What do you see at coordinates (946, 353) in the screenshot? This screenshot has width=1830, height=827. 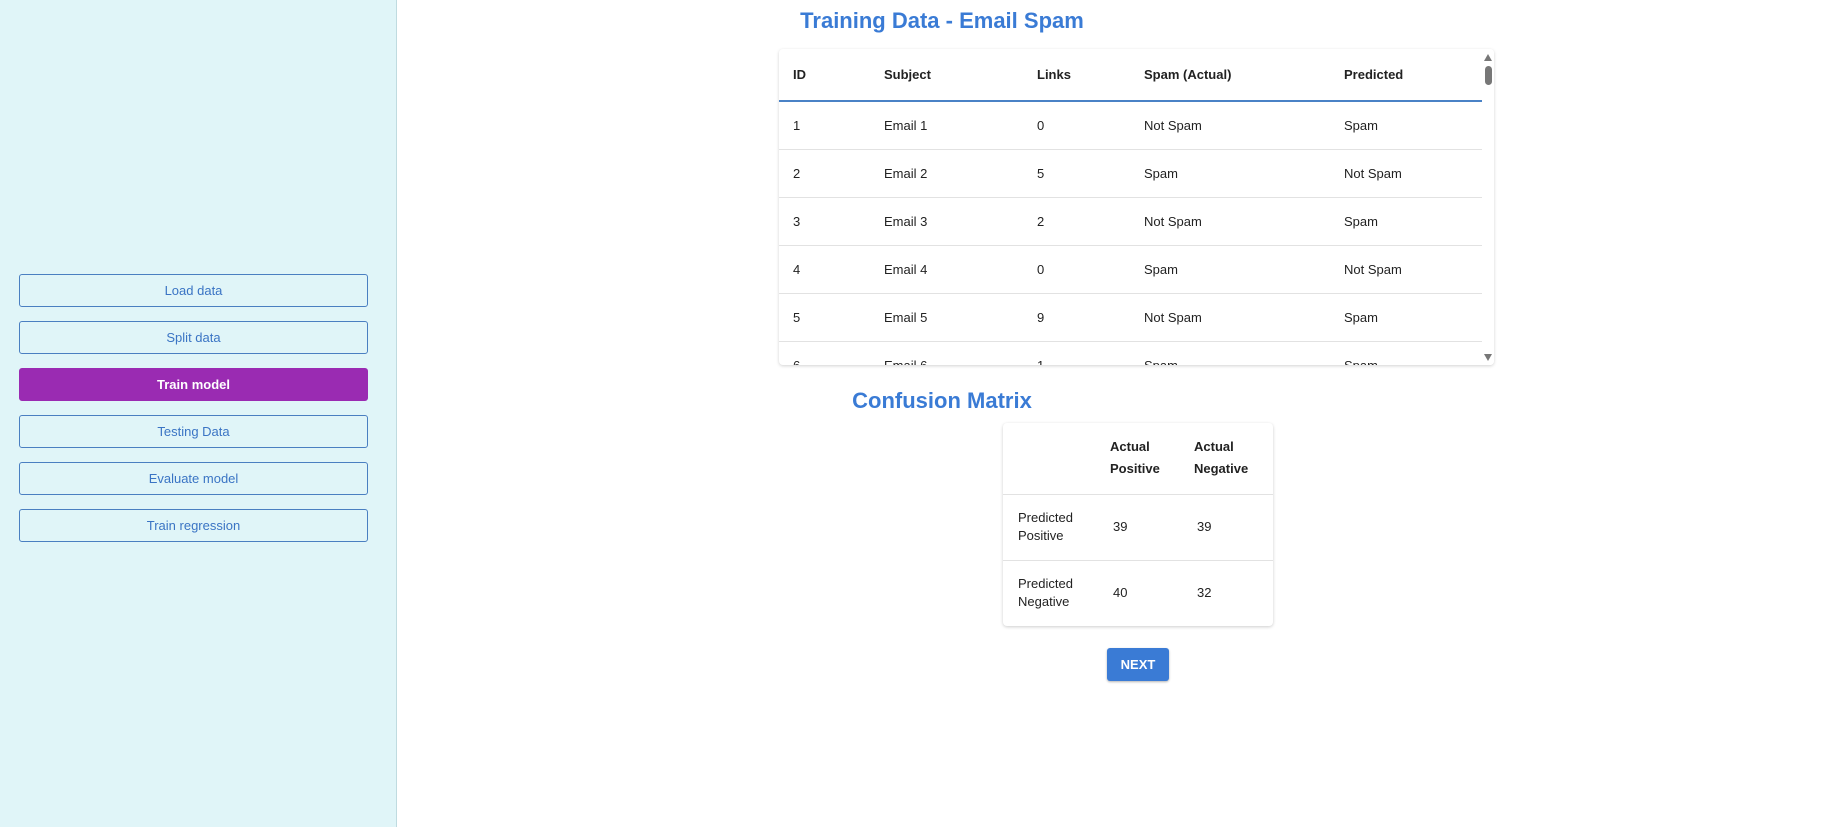 I see `cell-subject: Email 6` at bounding box center [946, 353].